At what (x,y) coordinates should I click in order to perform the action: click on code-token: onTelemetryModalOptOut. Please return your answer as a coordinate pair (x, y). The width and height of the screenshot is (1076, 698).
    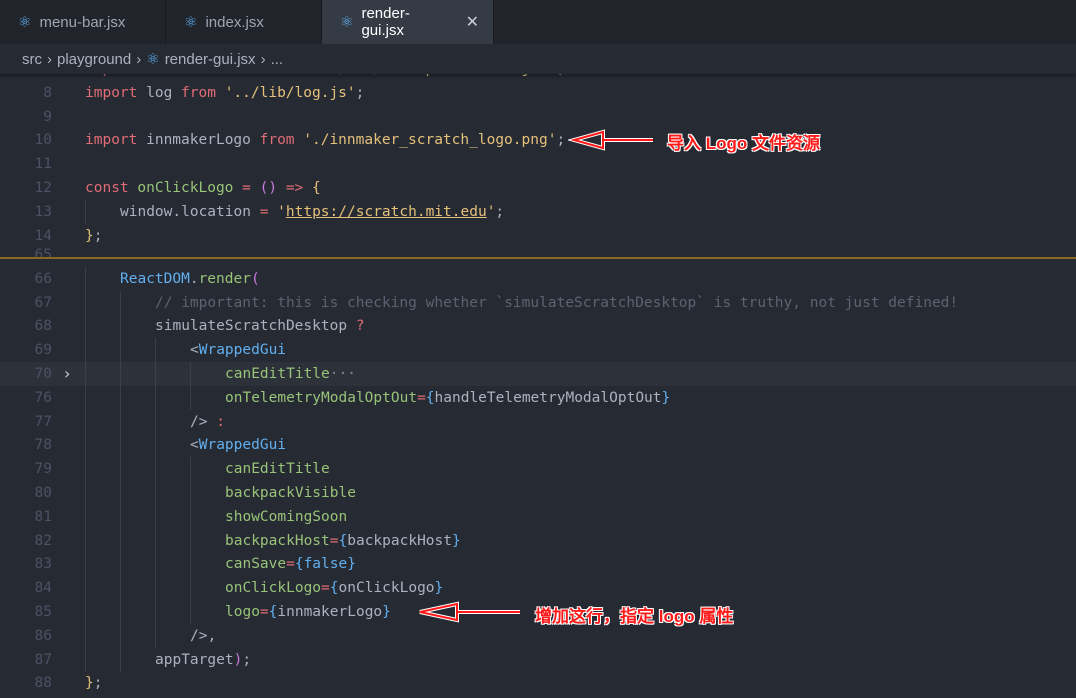
    Looking at the image, I should click on (321, 397).